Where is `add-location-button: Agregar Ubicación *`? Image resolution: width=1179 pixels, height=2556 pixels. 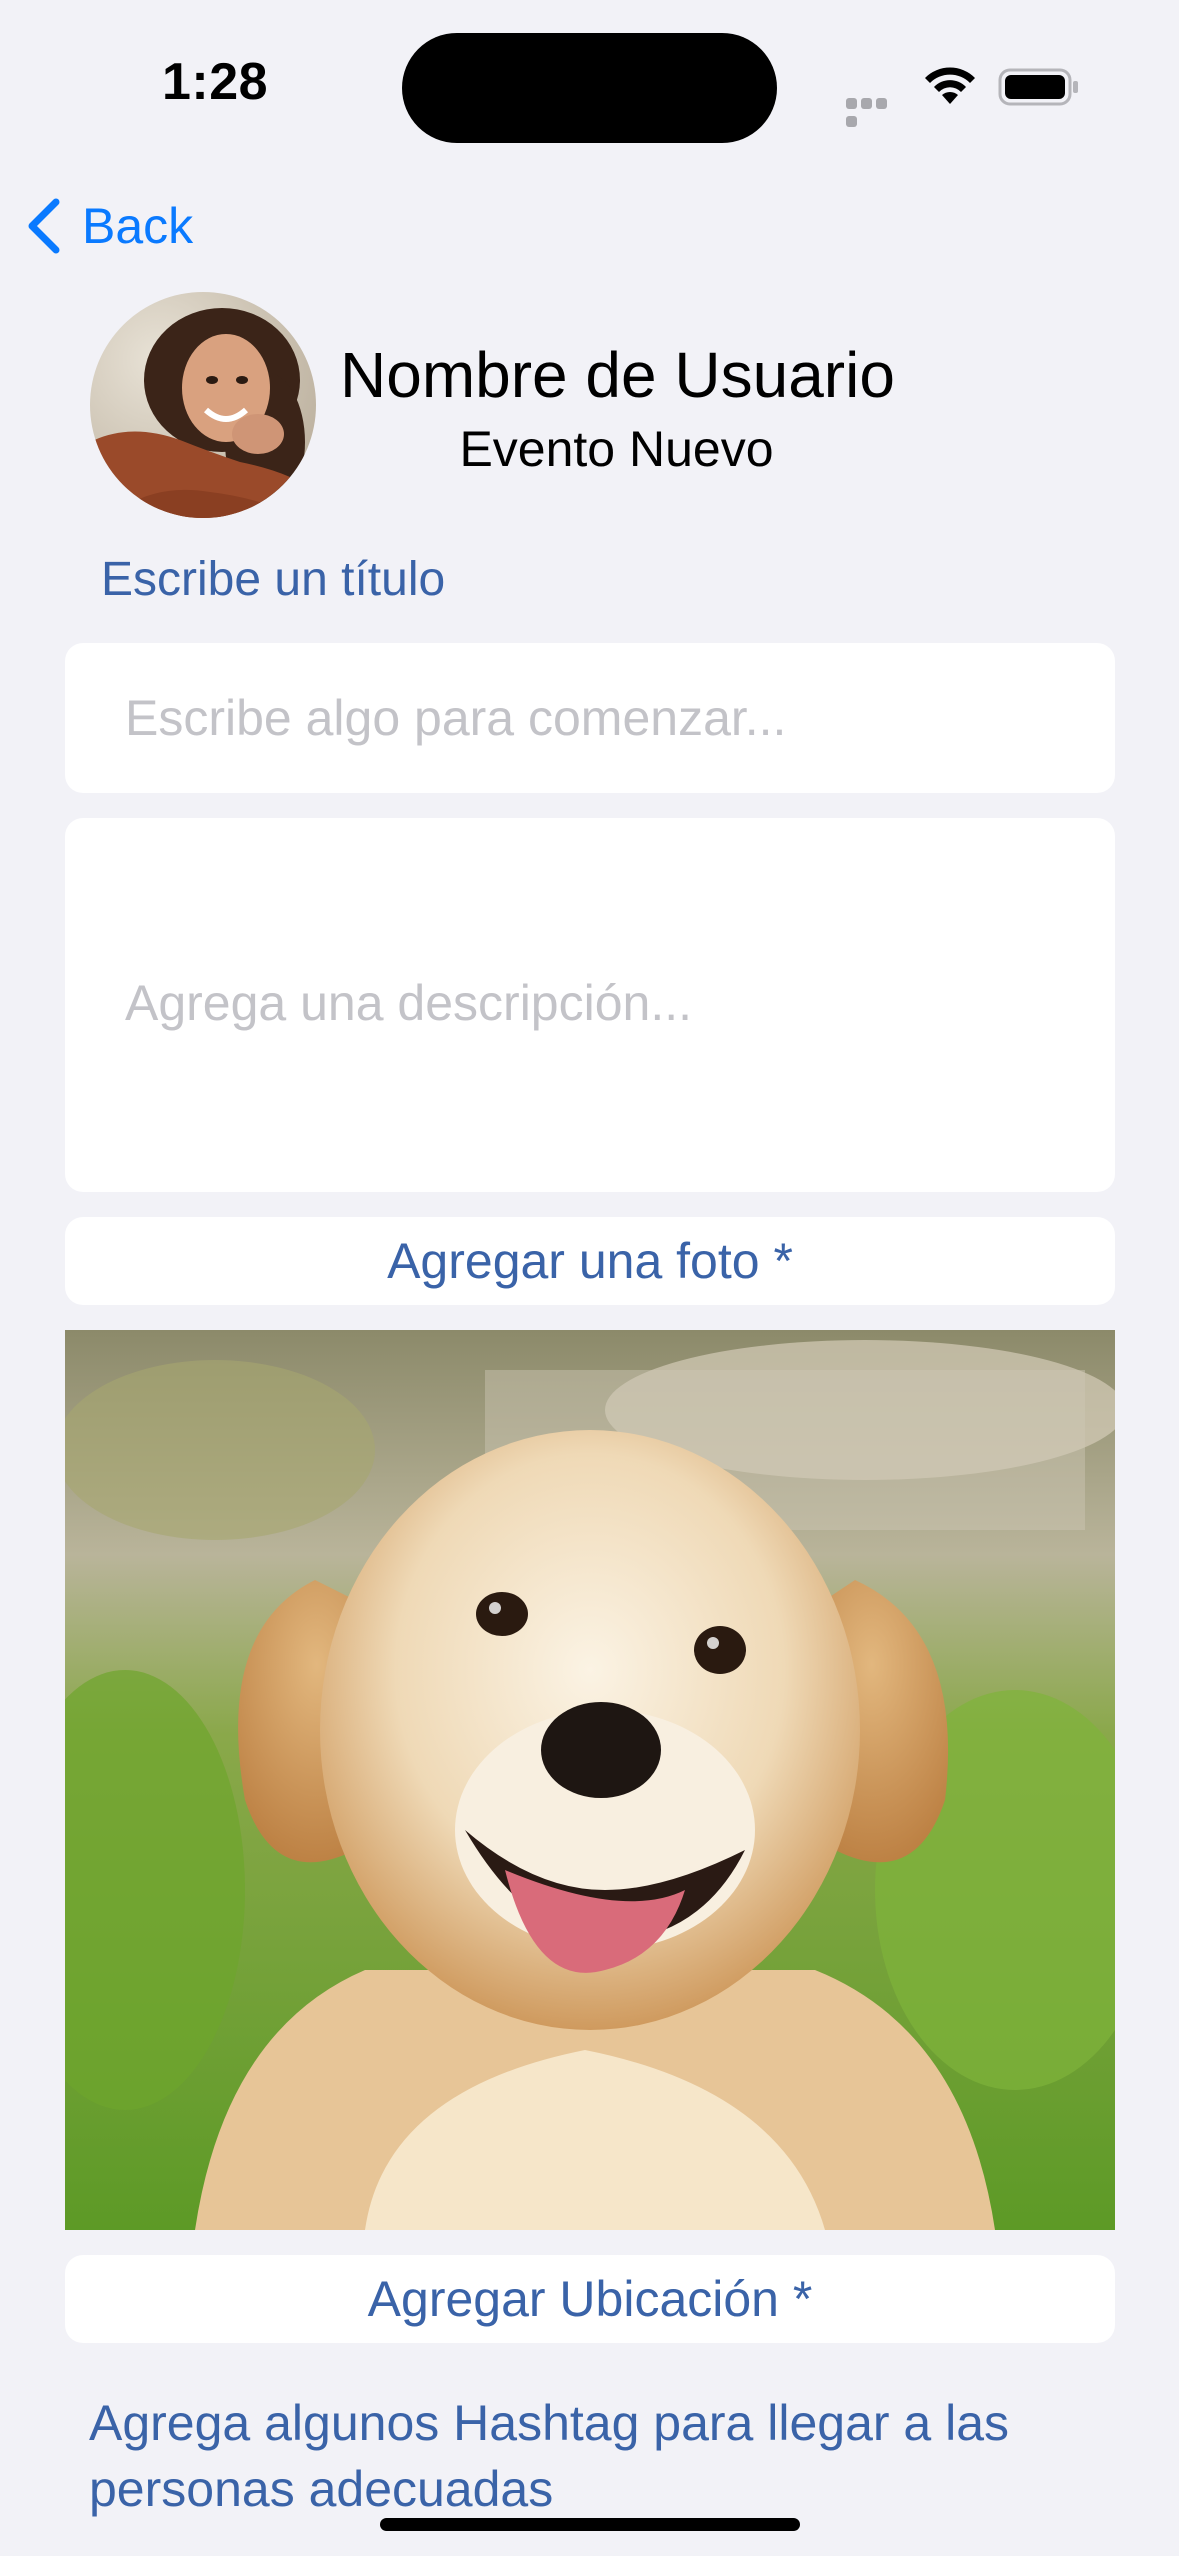
add-location-button: Agregar Ubicación * is located at coordinates (590, 2299).